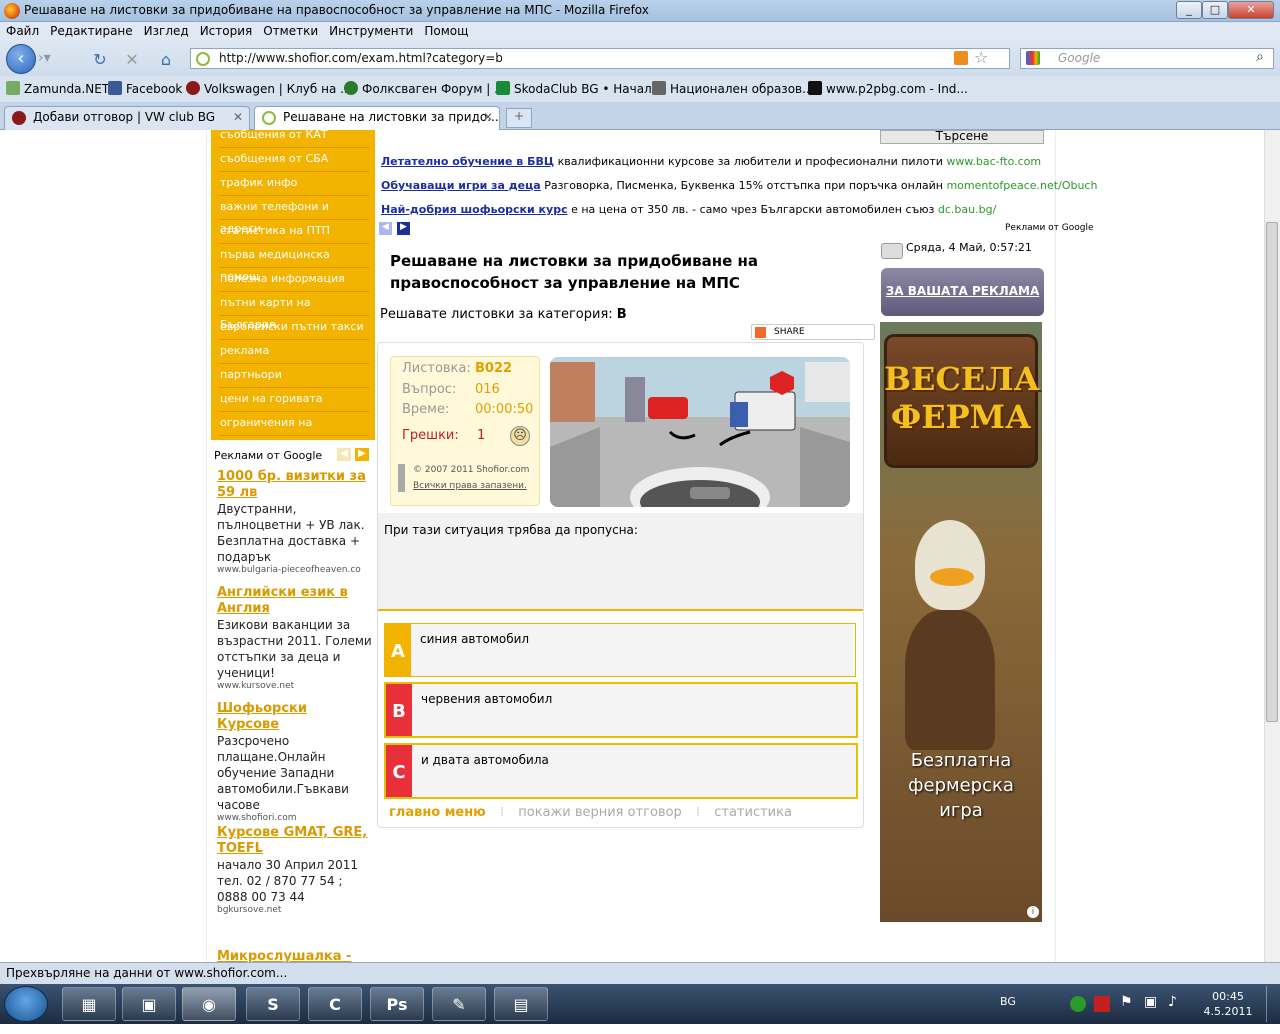 Image resolution: width=1280 pixels, height=1034 pixels. Describe the element at coordinates (600, 812) in the screenshot. I see `show-answer-link: покажи верния отговор` at that location.